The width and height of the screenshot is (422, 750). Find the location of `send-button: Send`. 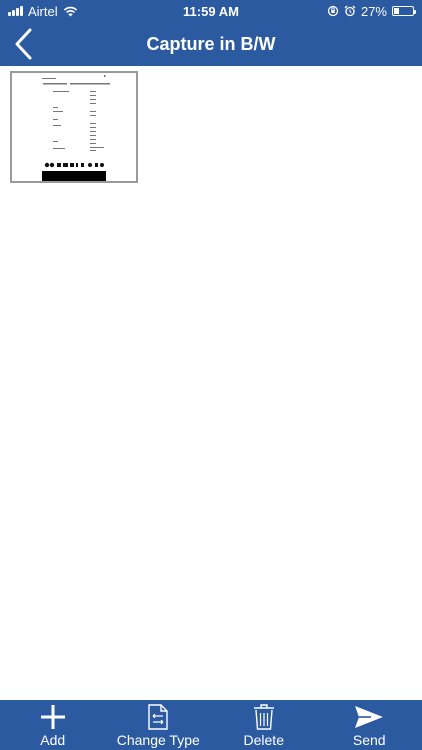

send-button: Send is located at coordinates (369, 725).